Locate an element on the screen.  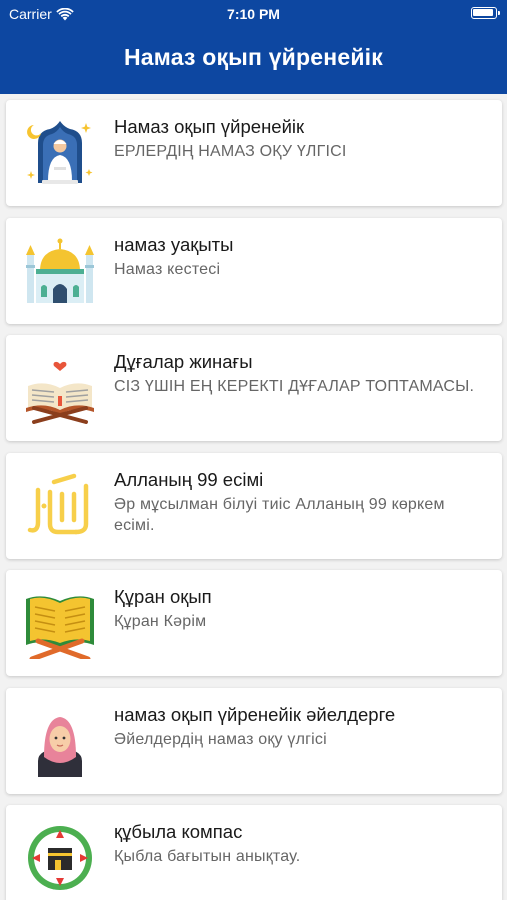
item-title: намаз оқып үйренейік әйелдерге is located at coordinates (255, 714).